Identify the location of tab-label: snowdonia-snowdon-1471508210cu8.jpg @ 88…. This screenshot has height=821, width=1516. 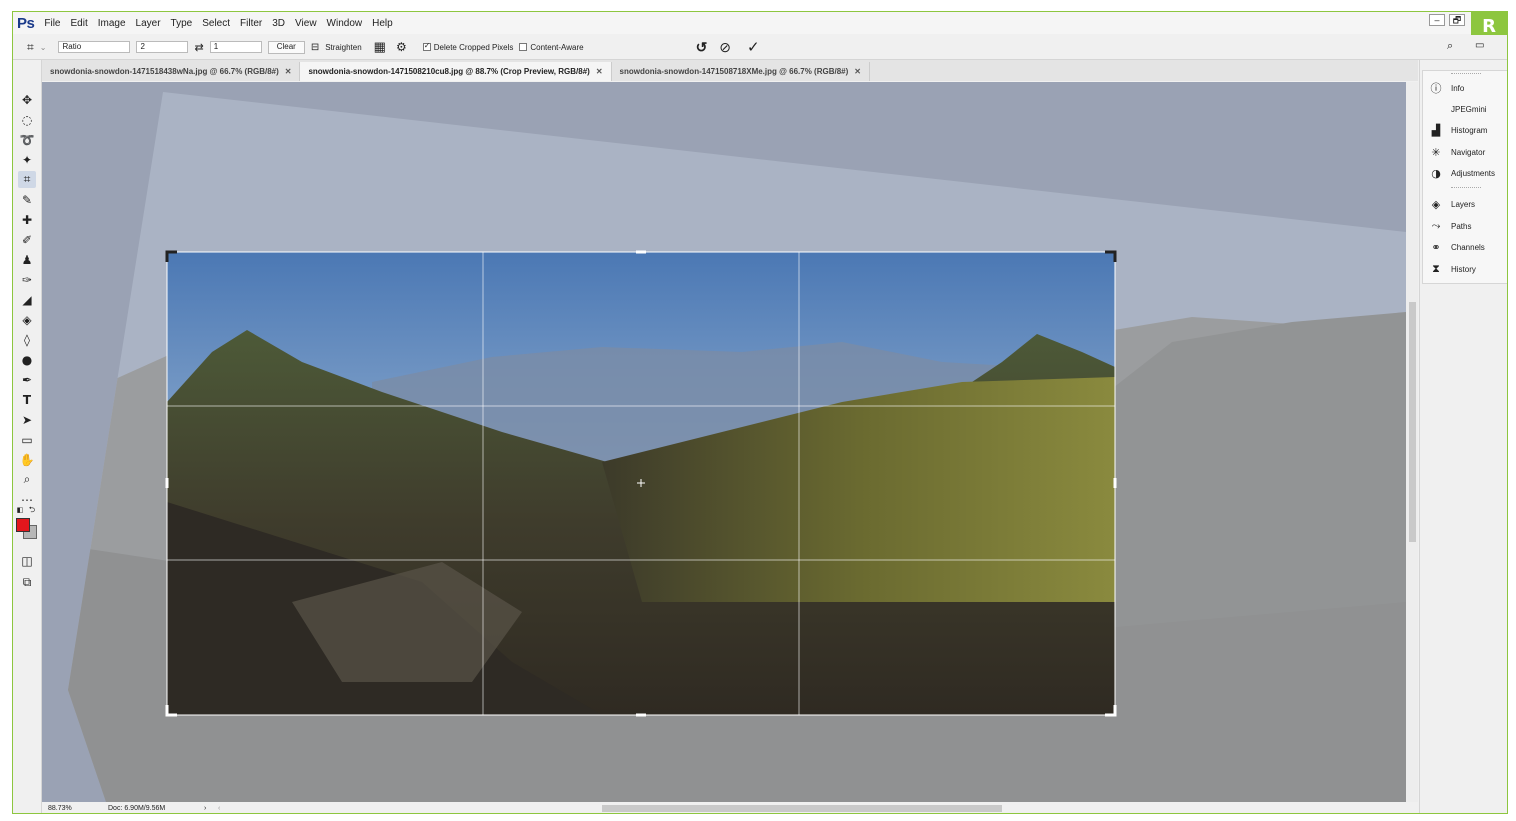
(449, 71).